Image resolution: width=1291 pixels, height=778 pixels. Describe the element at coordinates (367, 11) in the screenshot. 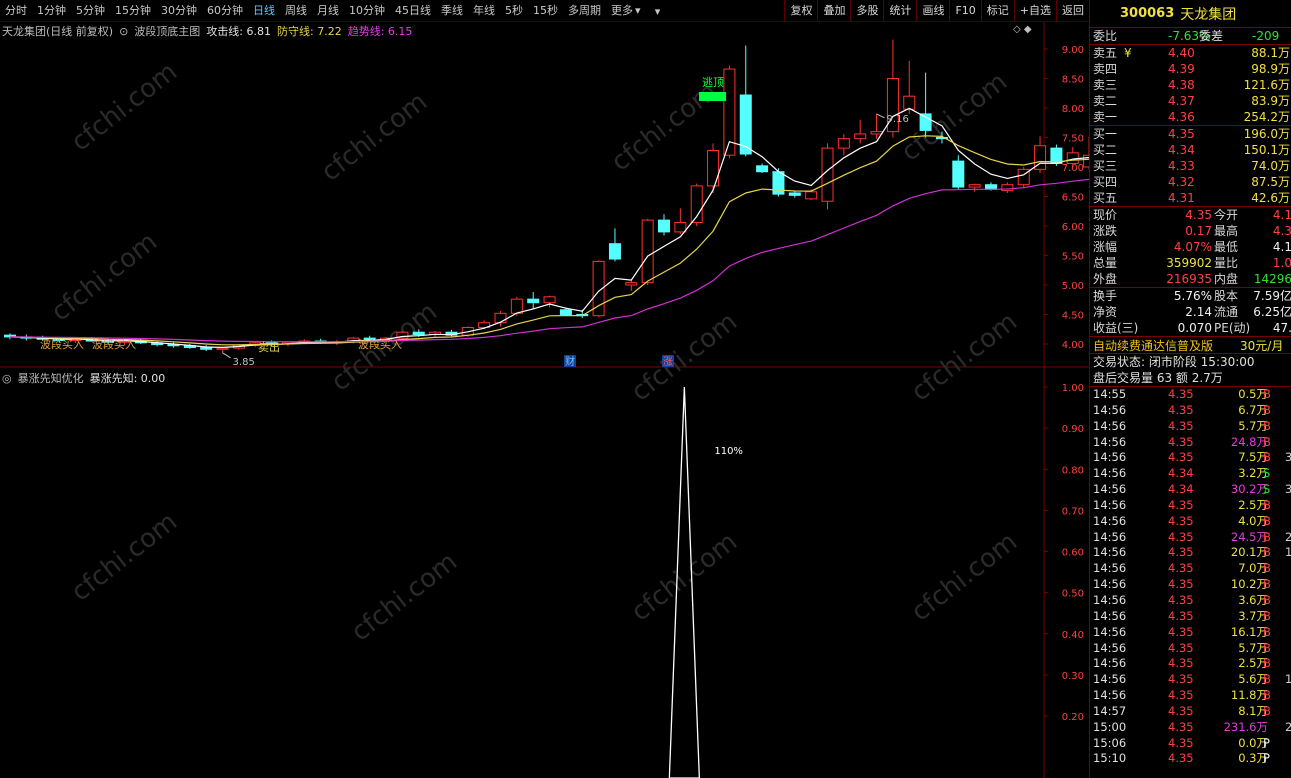

I see `period-tab-9: 10分钟` at that location.